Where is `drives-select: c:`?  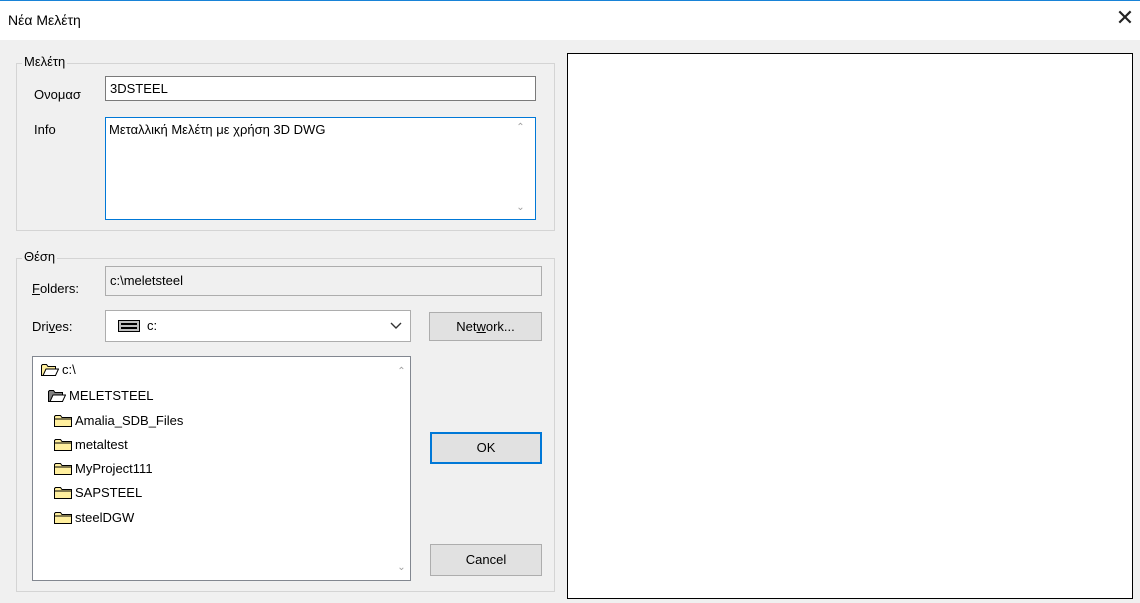 drives-select: c: is located at coordinates (258, 326).